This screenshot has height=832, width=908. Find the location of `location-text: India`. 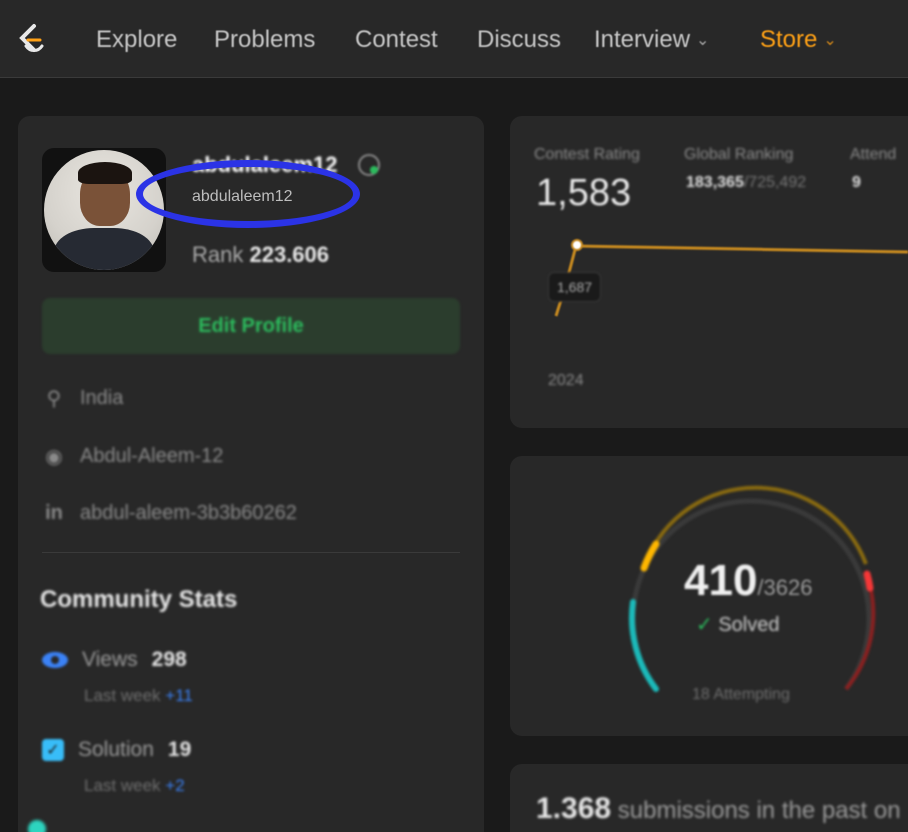

location-text: India is located at coordinates (102, 398).